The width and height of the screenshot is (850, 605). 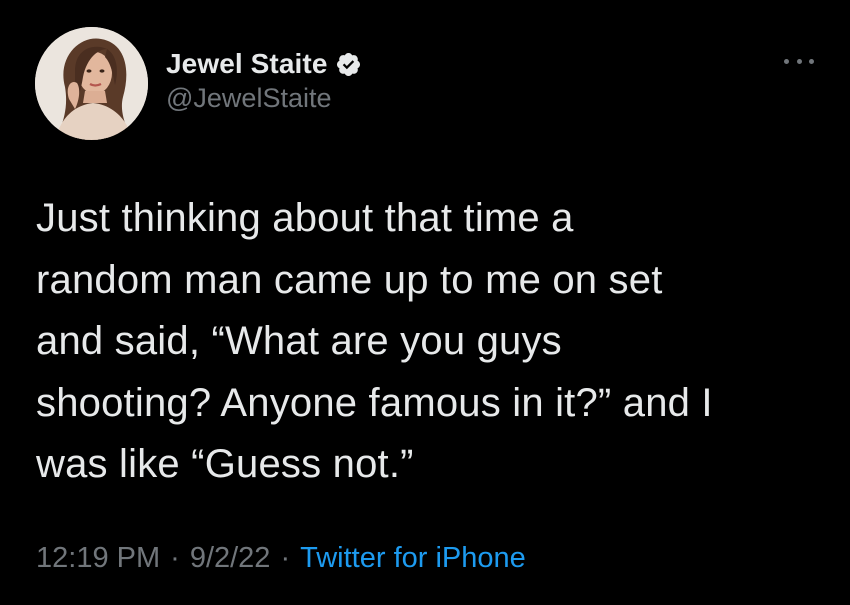 What do you see at coordinates (348, 64) in the screenshot?
I see `verified-badge-icon` at bounding box center [348, 64].